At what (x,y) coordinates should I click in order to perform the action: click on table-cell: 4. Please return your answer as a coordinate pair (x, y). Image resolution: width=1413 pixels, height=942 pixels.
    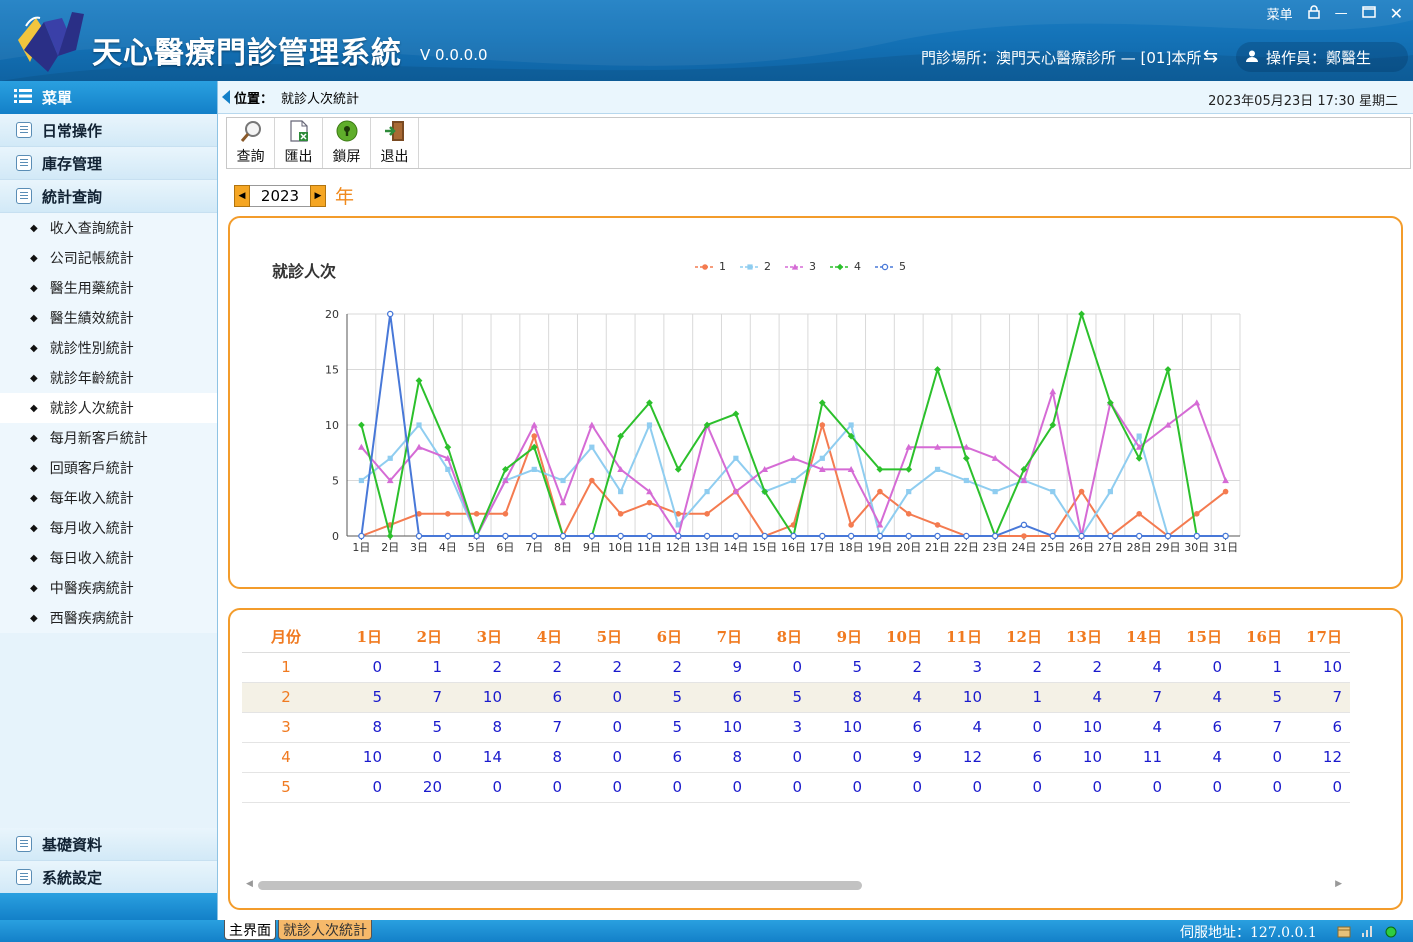
    Looking at the image, I should click on (1140, 727).